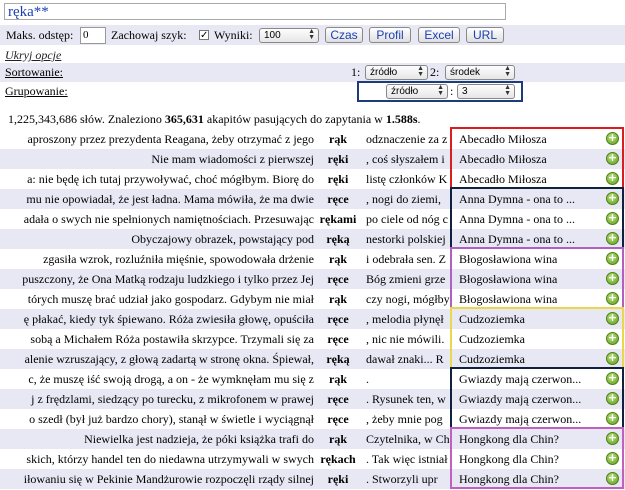 This screenshot has width=625, height=490. I want to click on sorting-row, so click(312, 72).